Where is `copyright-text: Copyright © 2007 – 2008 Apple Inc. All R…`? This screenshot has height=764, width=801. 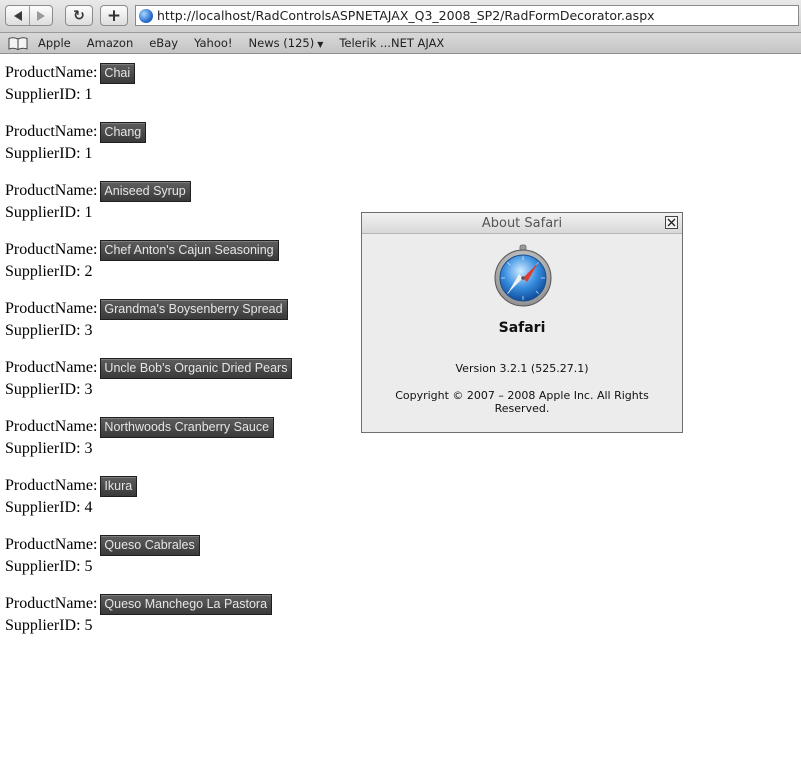 copyright-text: Copyright © 2007 – 2008 Apple Inc. All R… is located at coordinates (522, 402).